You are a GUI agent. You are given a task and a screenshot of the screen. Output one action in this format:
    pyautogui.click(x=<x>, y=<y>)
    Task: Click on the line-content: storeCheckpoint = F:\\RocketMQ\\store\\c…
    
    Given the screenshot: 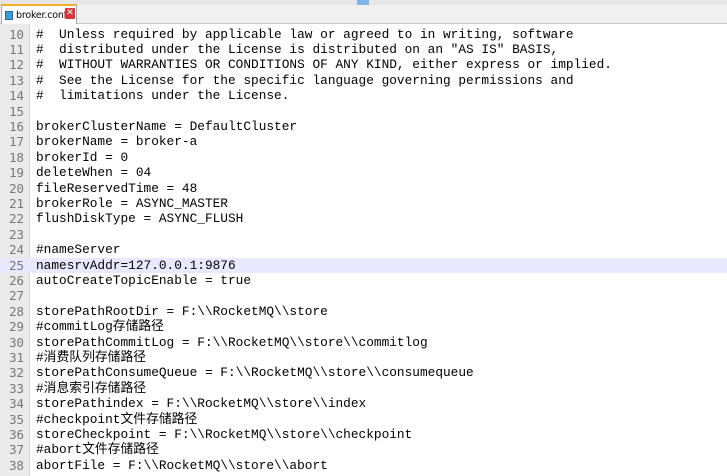 What is the action you would take?
    pyautogui.click(x=224, y=434)
    